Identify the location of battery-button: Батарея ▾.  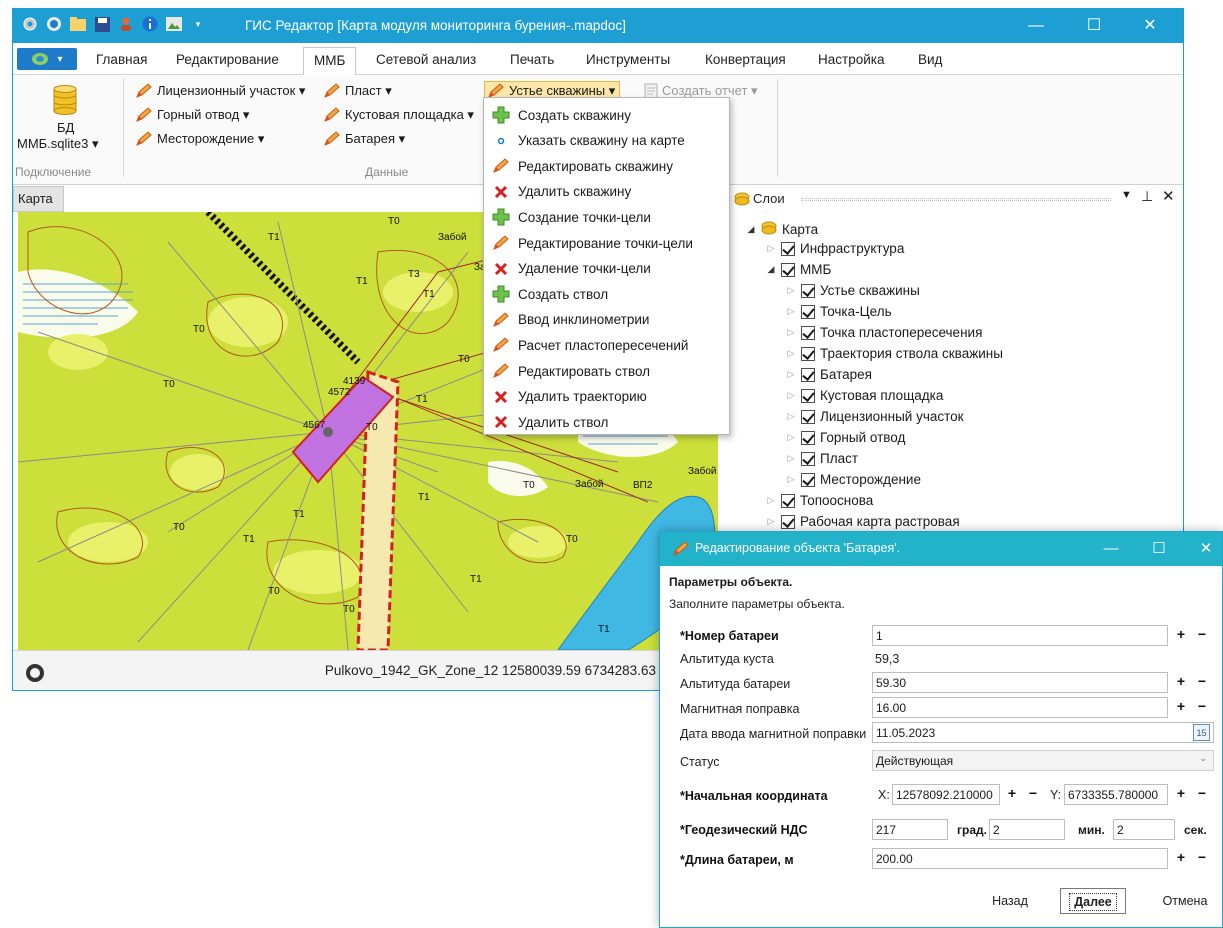
(364, 139).